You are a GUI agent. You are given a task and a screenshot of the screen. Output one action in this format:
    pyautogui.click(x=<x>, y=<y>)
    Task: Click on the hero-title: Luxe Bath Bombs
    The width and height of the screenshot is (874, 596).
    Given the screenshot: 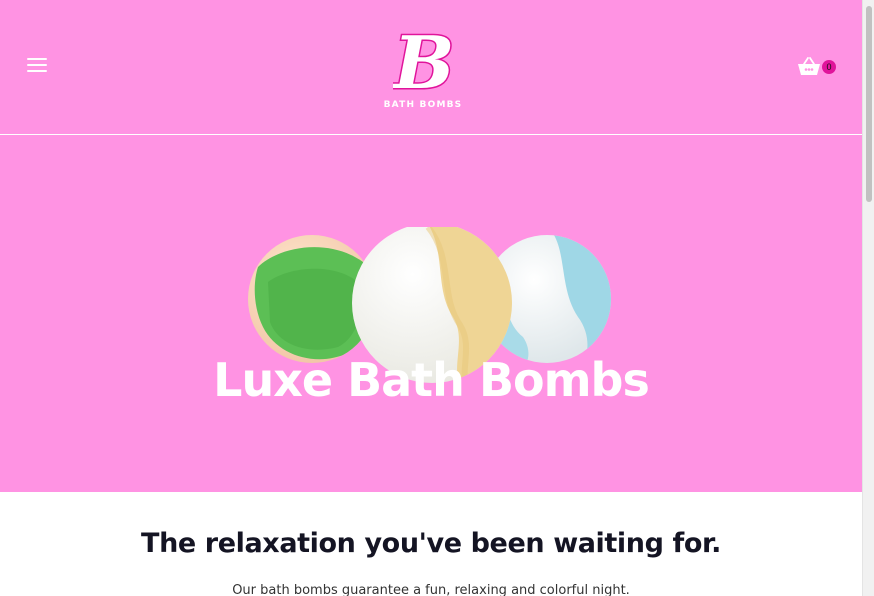 What is the action you would take?
    pyautogui.click(x=431, y=380)
    